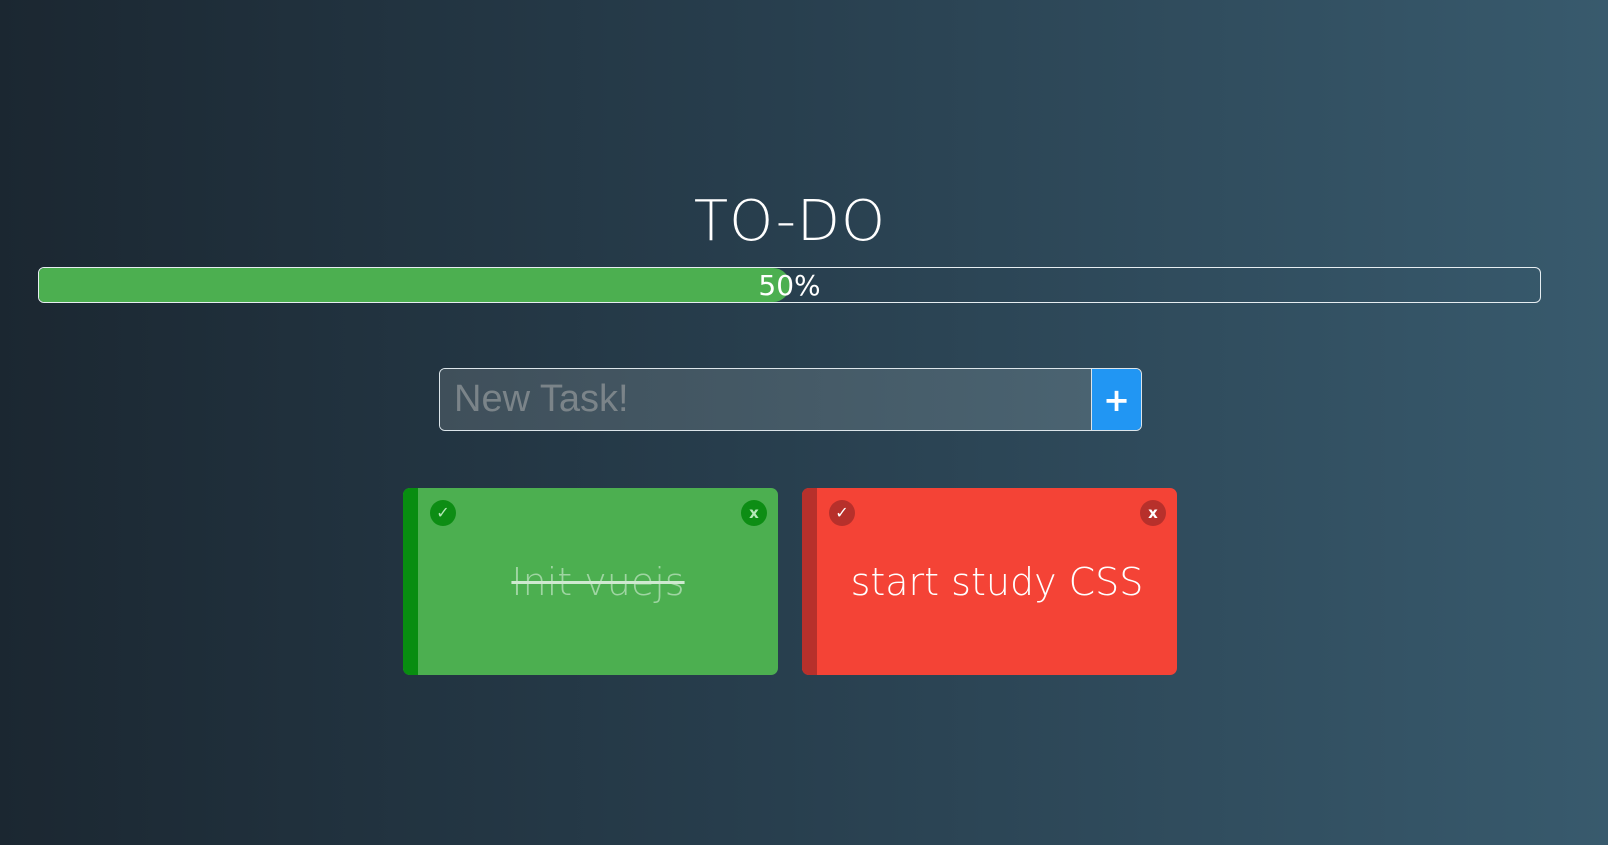  I want to click on page-title: TO-DO, so click(790, 221).